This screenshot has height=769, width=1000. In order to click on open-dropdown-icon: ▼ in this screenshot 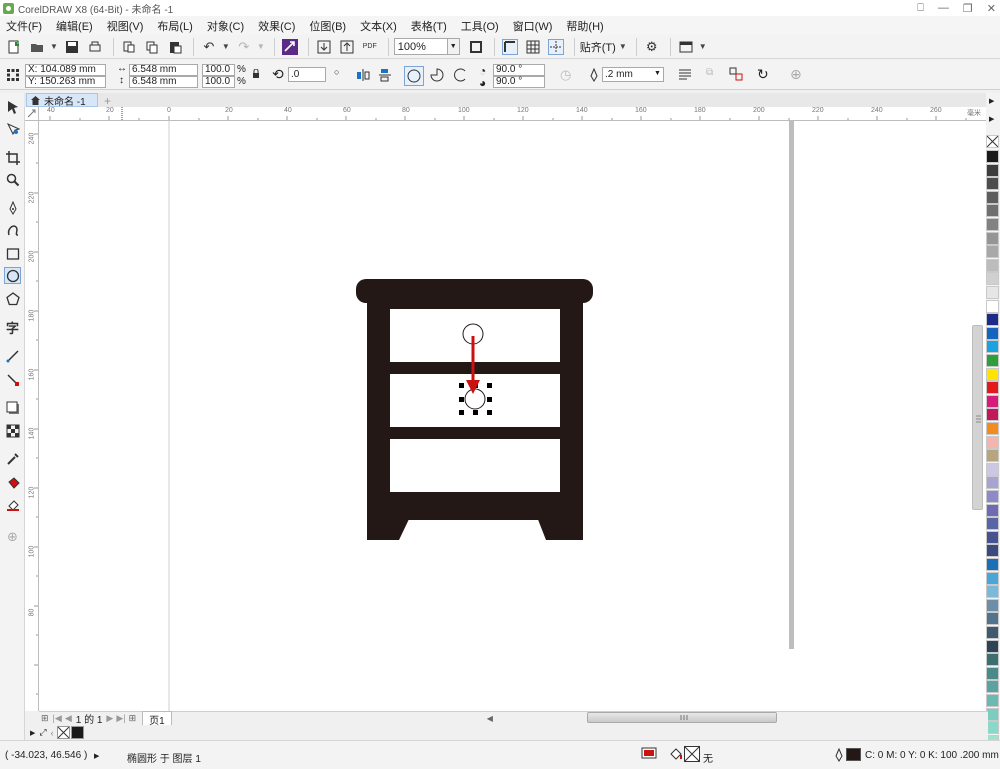, I will do `click(54, 46)`.